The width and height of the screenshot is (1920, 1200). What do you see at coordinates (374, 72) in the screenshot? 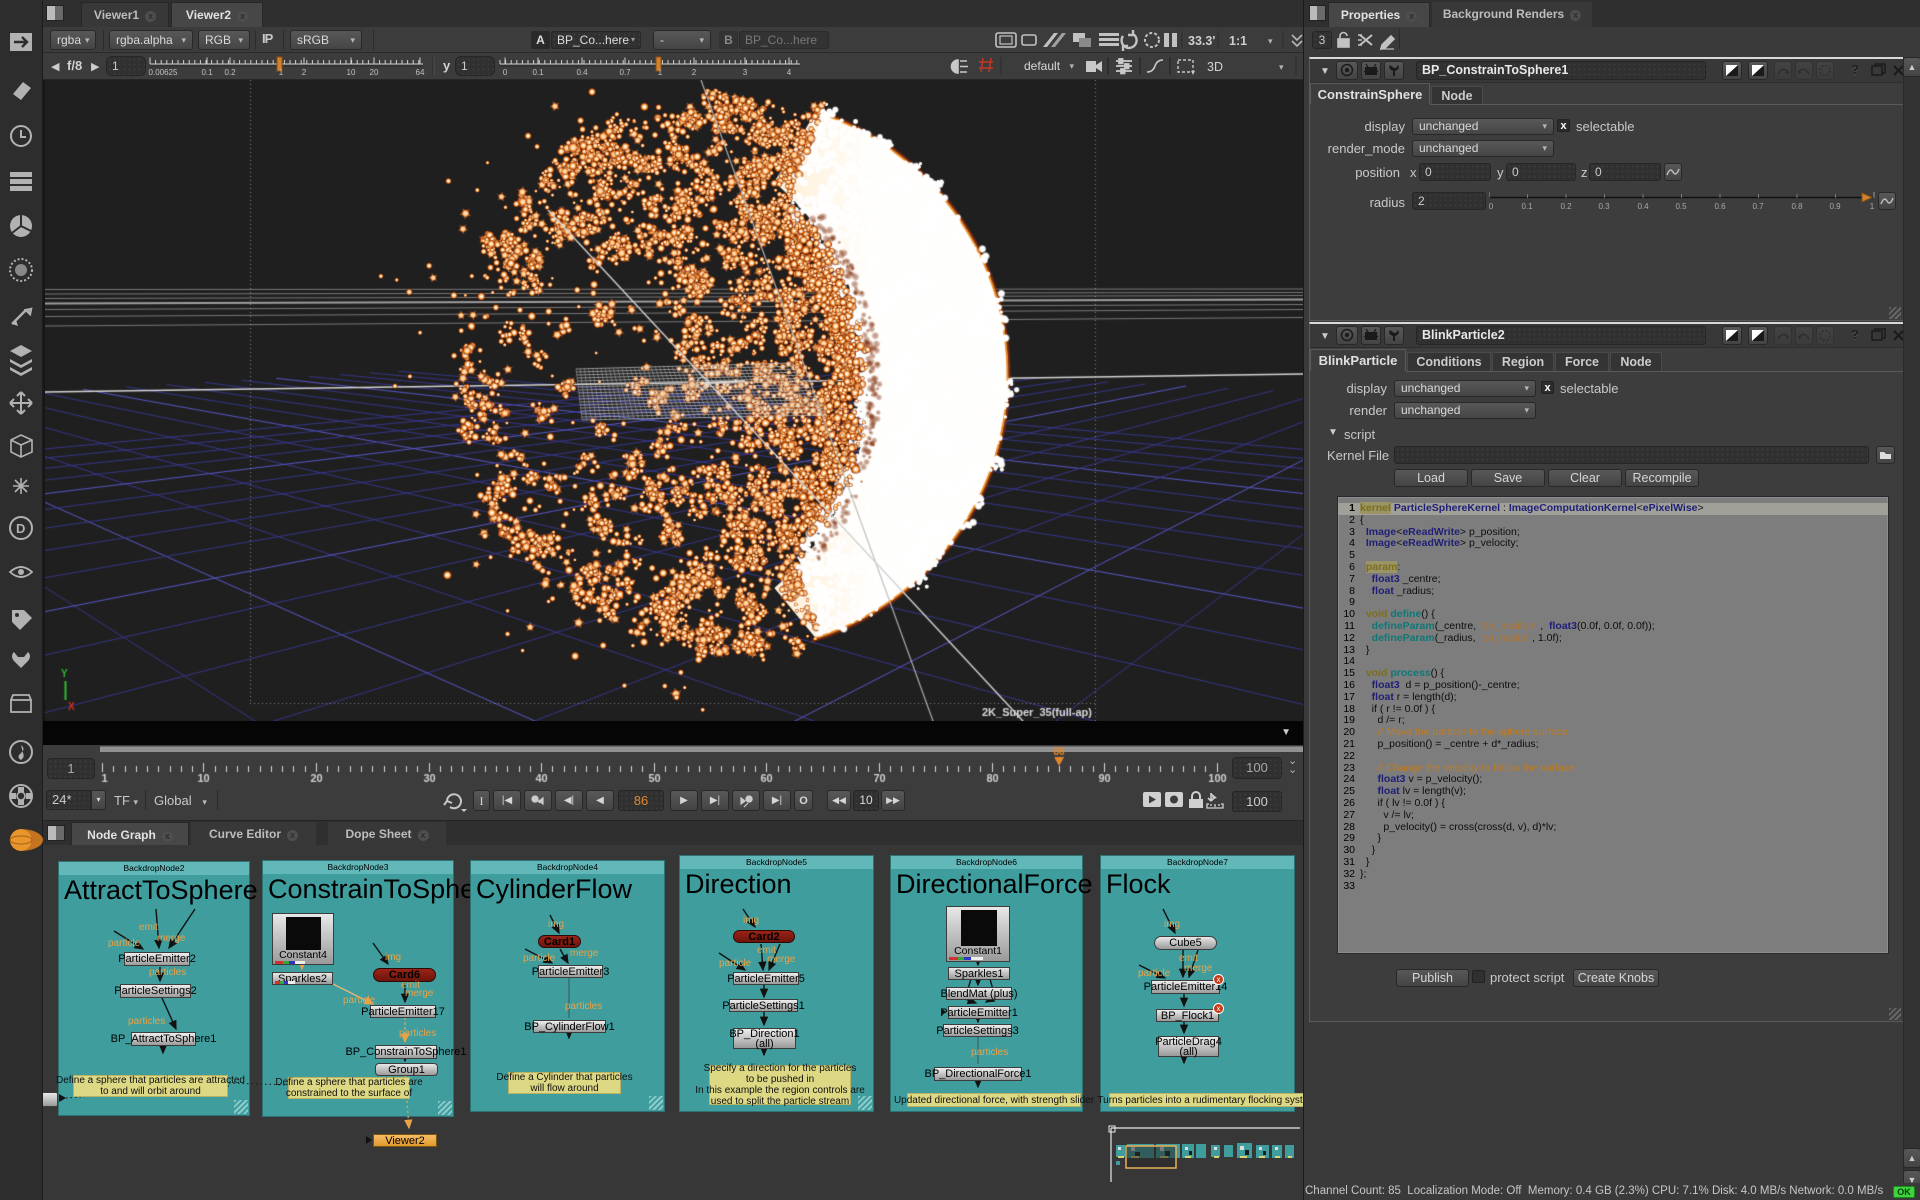
I see `svg-text: 20` at bounding box center [374, 72].